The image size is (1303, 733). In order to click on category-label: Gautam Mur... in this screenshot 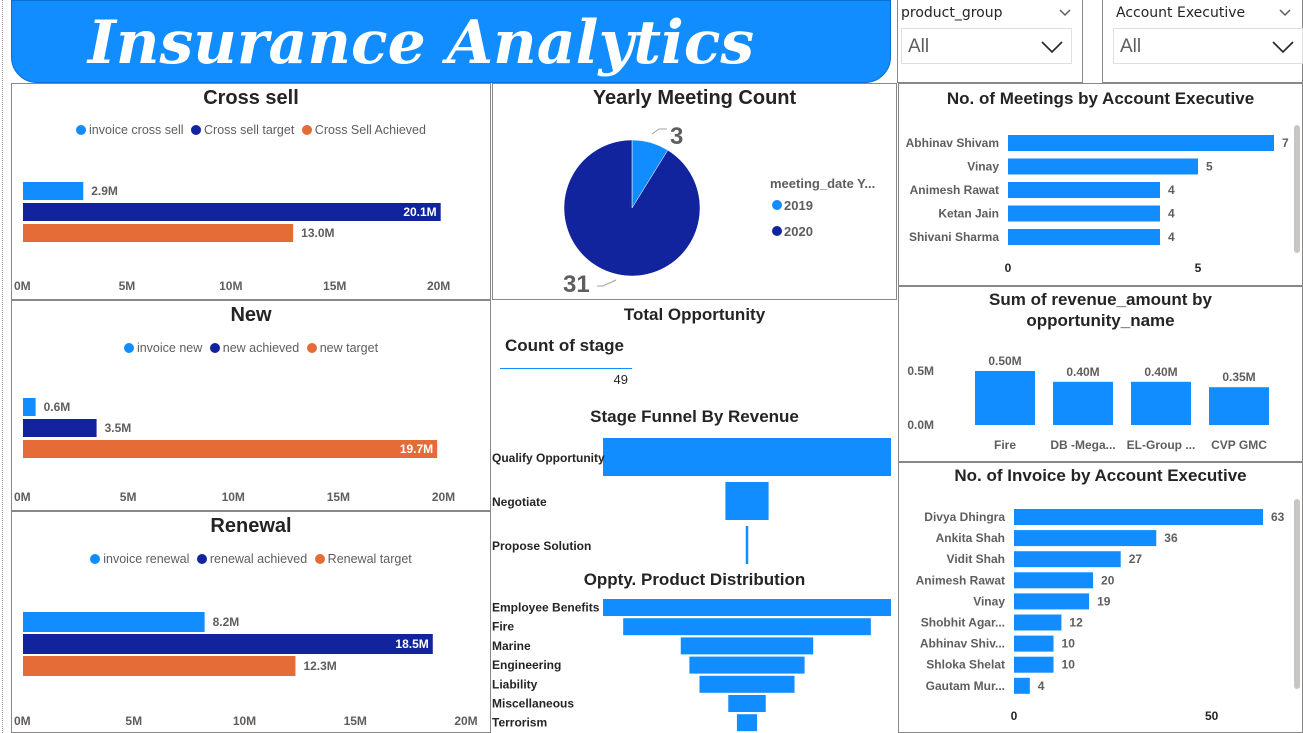, I will do `click(965, 686)`.